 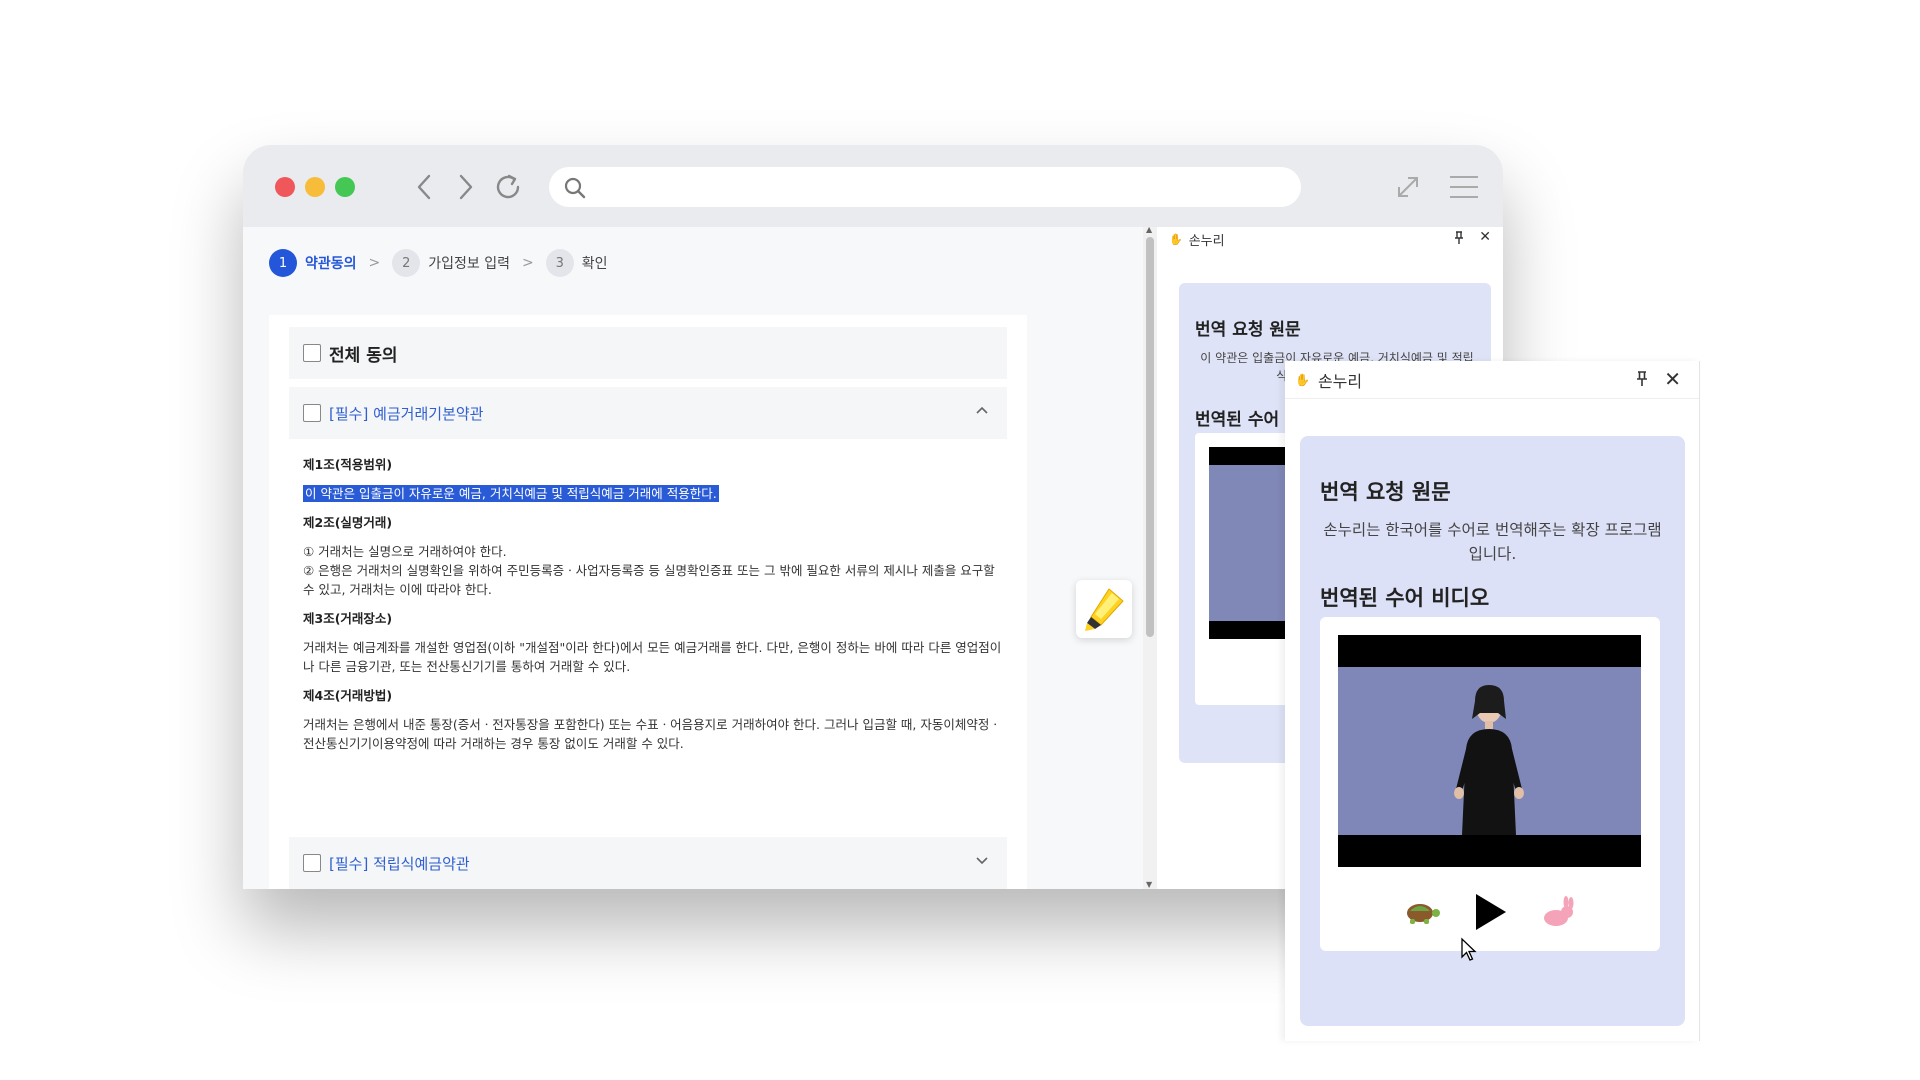 What do you see at coordinates (399, 863) in the screenshot?
I see `term-title: [필수] 적립식예금약관` at bounding box center [399, 863].